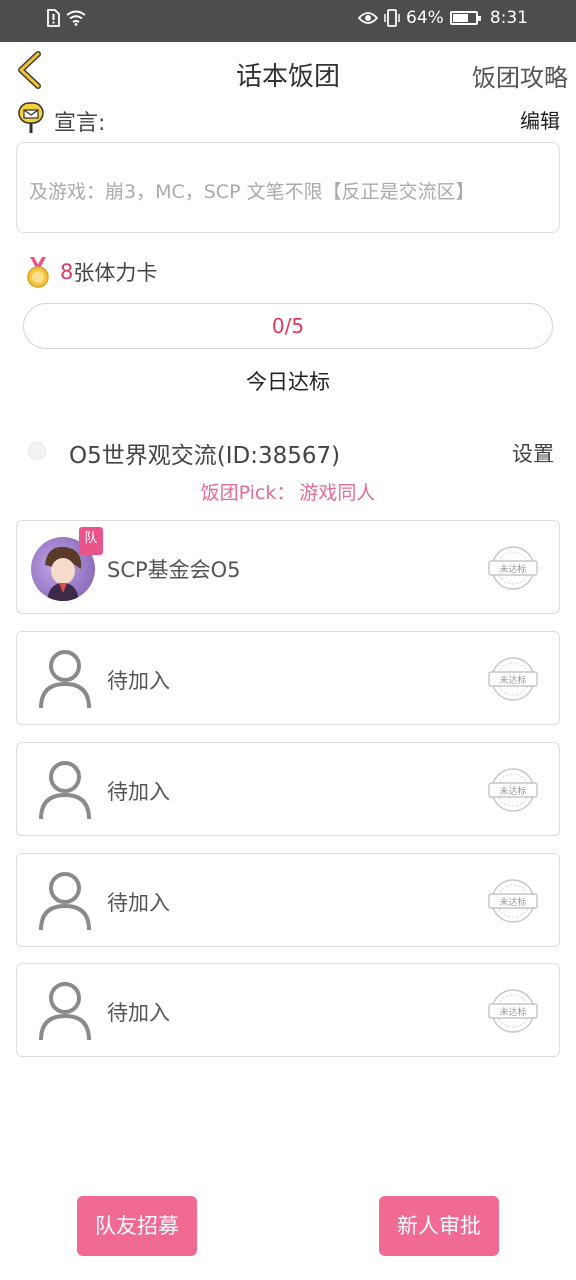 The width and height of the screenshot is (576, 1280). I want to click on daily-label: 今日达标, so click(288, 382).